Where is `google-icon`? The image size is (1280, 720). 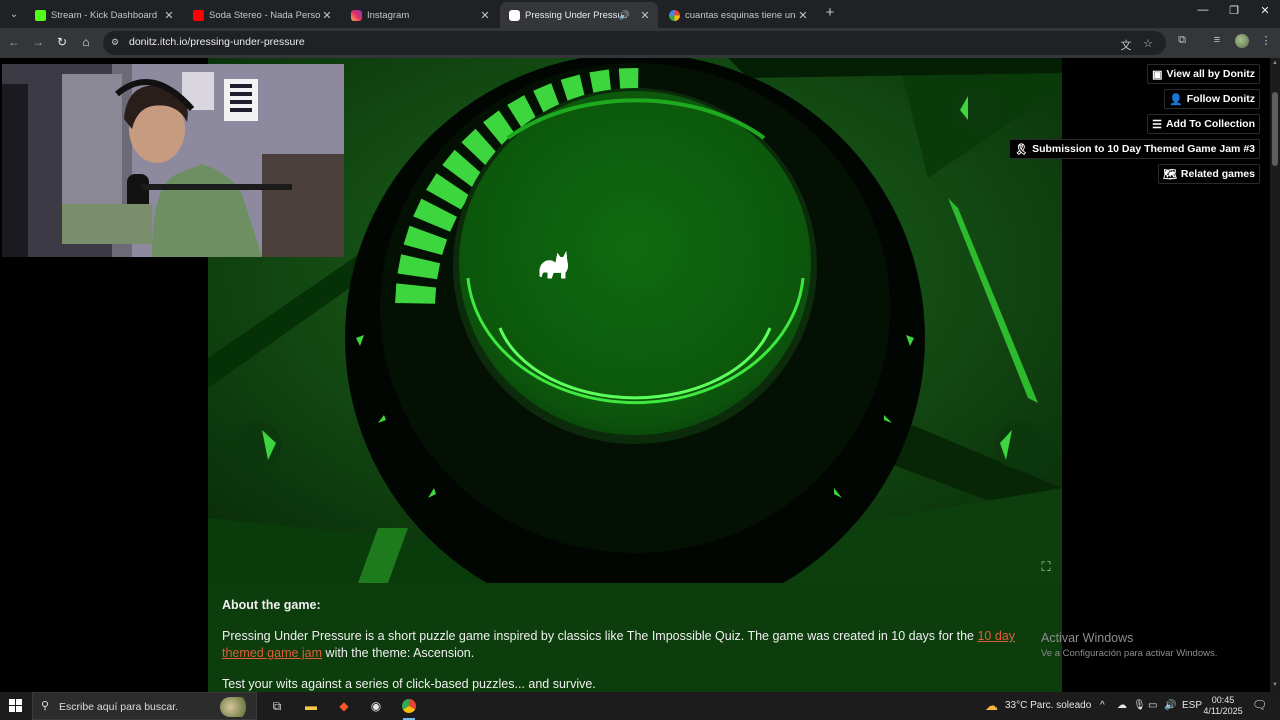
google-icon is located at coordinates (674, 15).